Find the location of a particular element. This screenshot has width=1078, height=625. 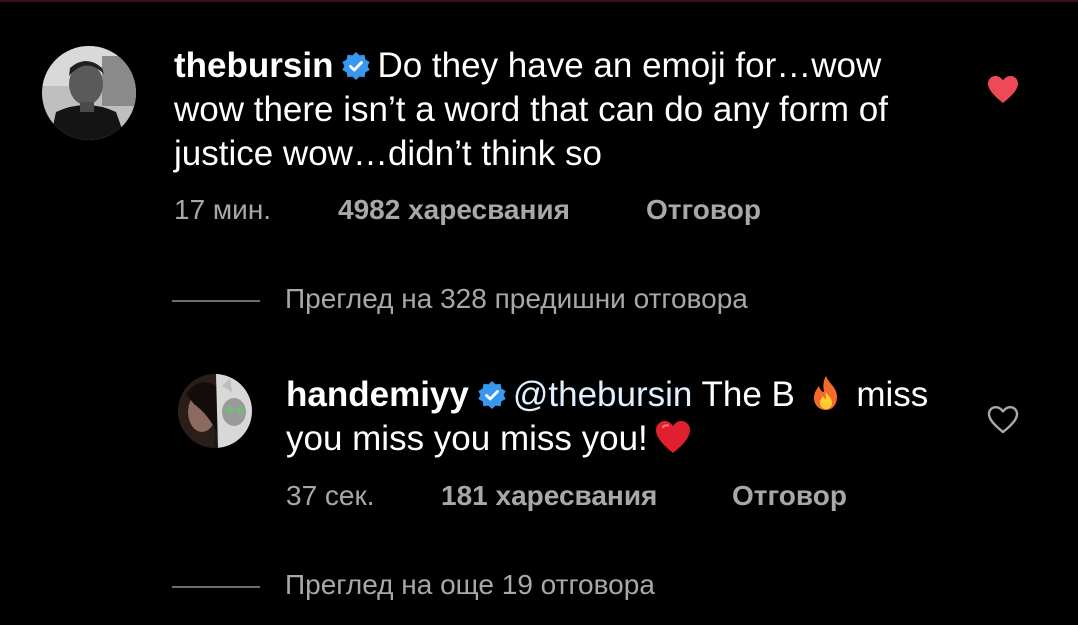

reply-text-part: miss is located at coordinates (892, 394).